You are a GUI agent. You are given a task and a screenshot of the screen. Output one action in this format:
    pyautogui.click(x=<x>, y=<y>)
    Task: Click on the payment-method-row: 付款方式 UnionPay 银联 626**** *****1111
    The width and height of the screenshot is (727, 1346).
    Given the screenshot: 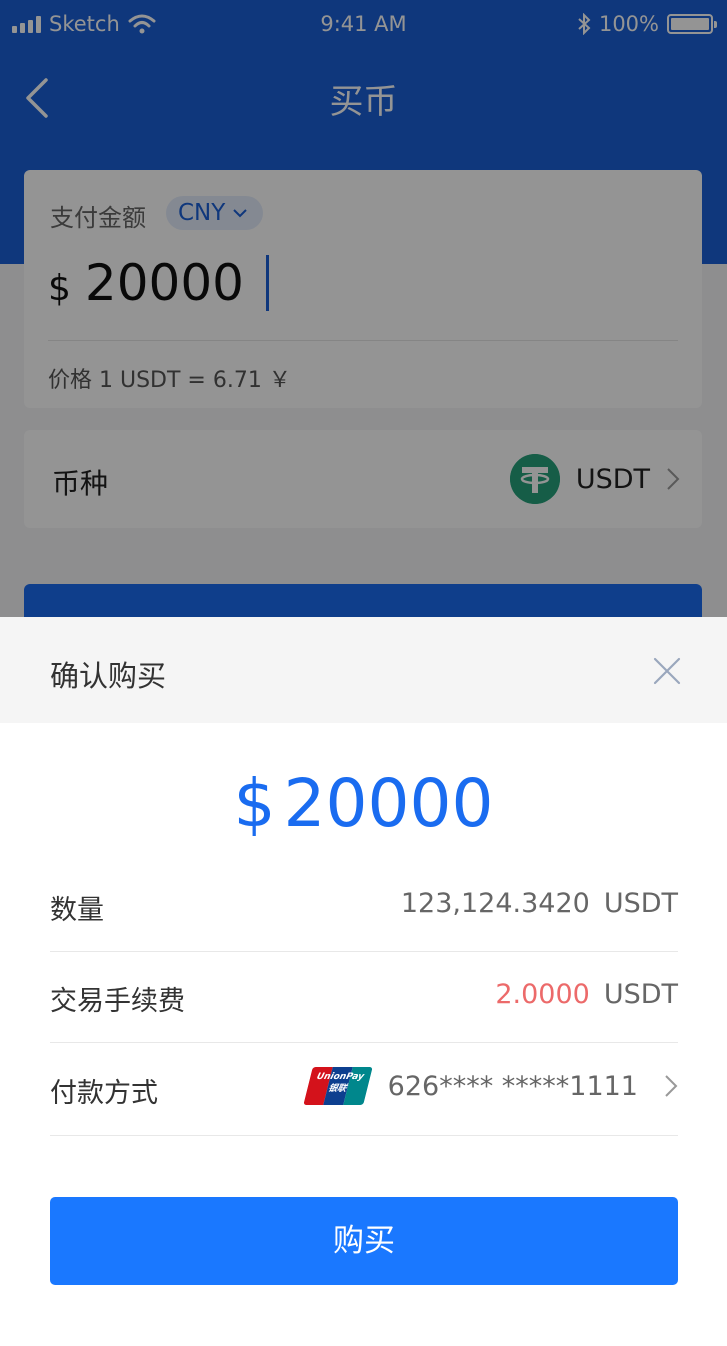 What is the action you would take?
    pyautogui.click(x=364, y=1089)
    